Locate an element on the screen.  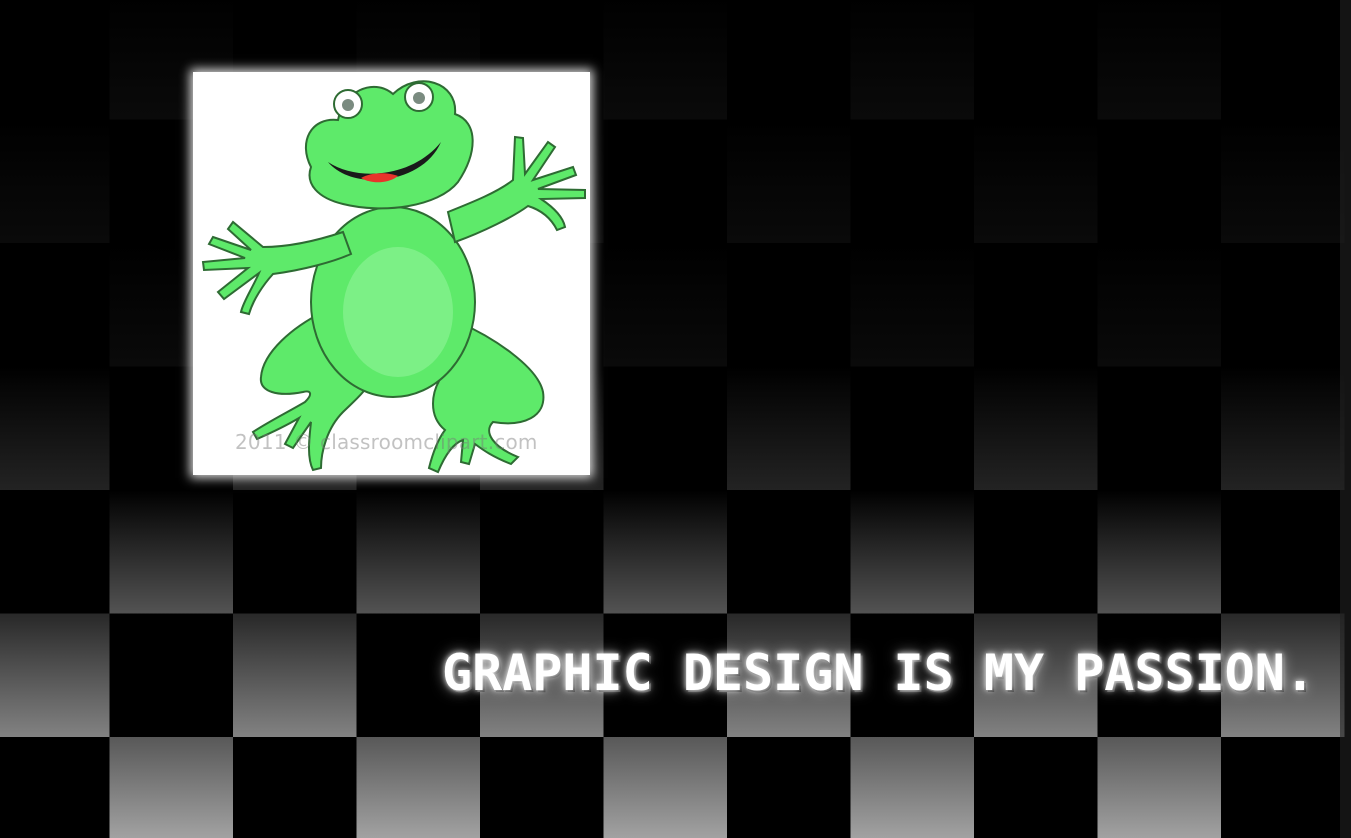
edge-strip is located at coordinates (1345, 419).